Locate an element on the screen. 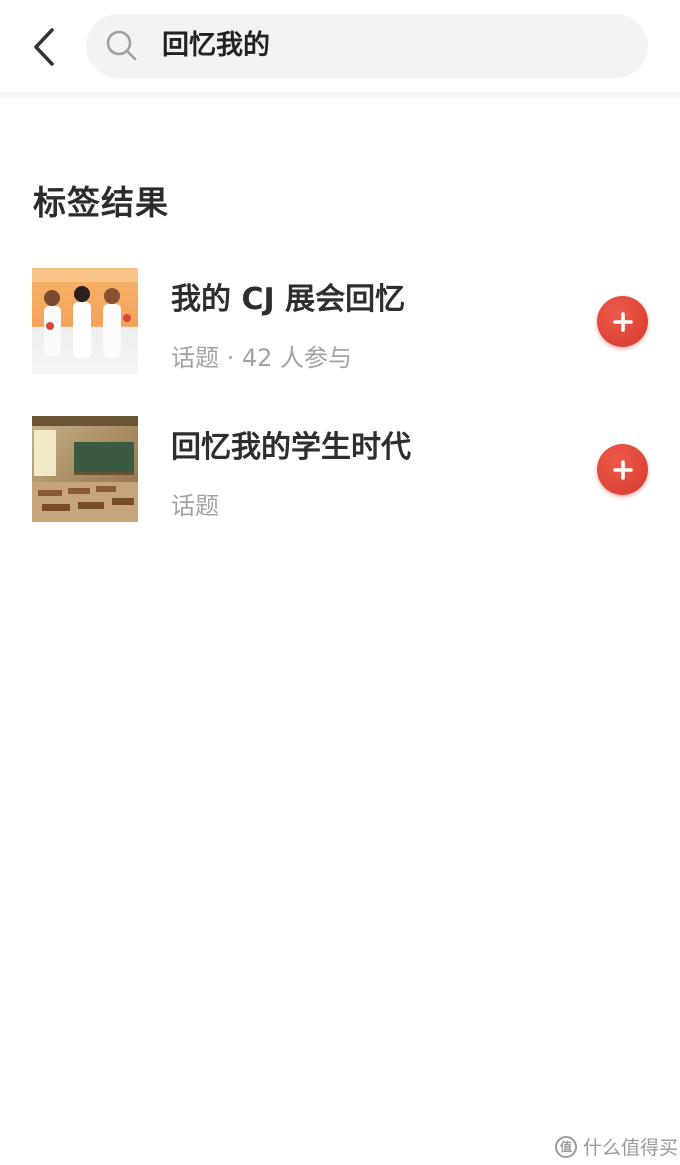 Image resolution: width=680 pixels, height=1165 pixels. list-item: 我的 CJ 展会回忆 话题 · 42 人参与 is located at coordinates (340, 322).